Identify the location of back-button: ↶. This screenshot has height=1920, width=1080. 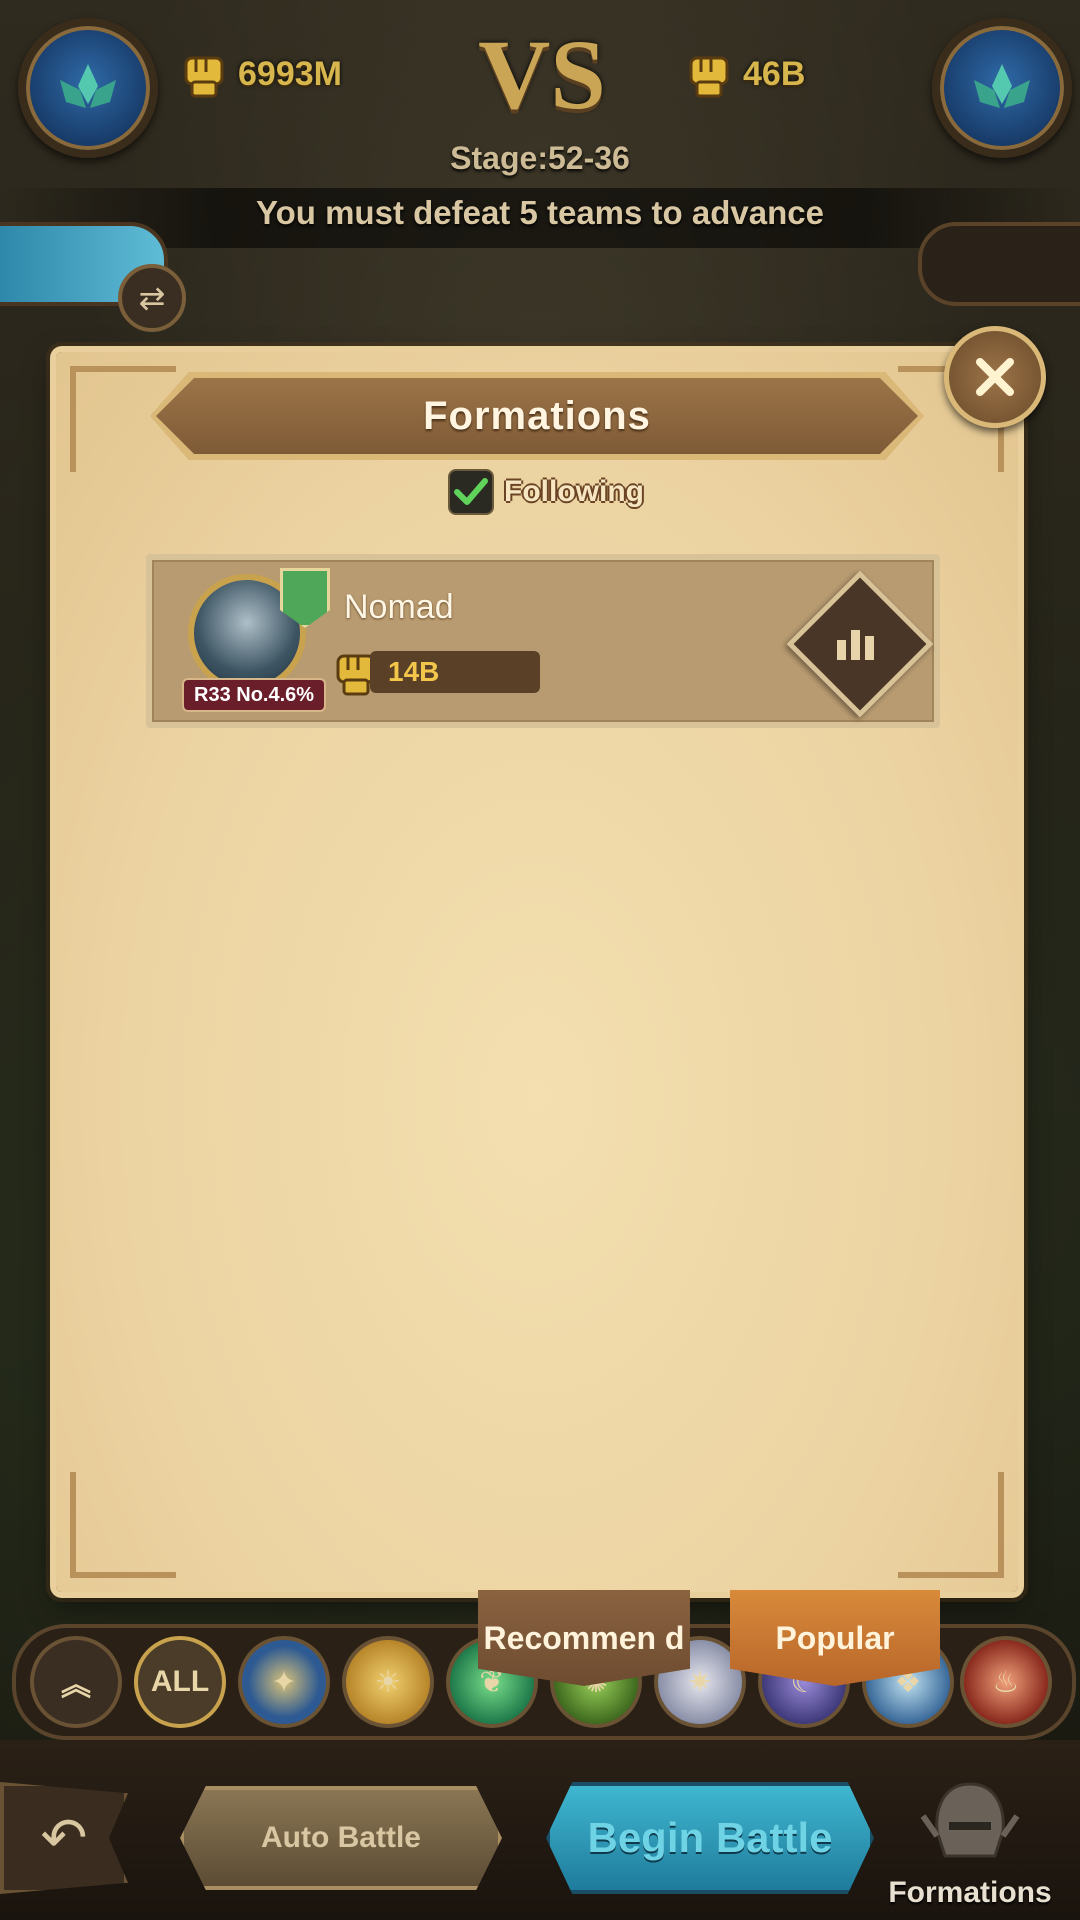
(64, 1838).